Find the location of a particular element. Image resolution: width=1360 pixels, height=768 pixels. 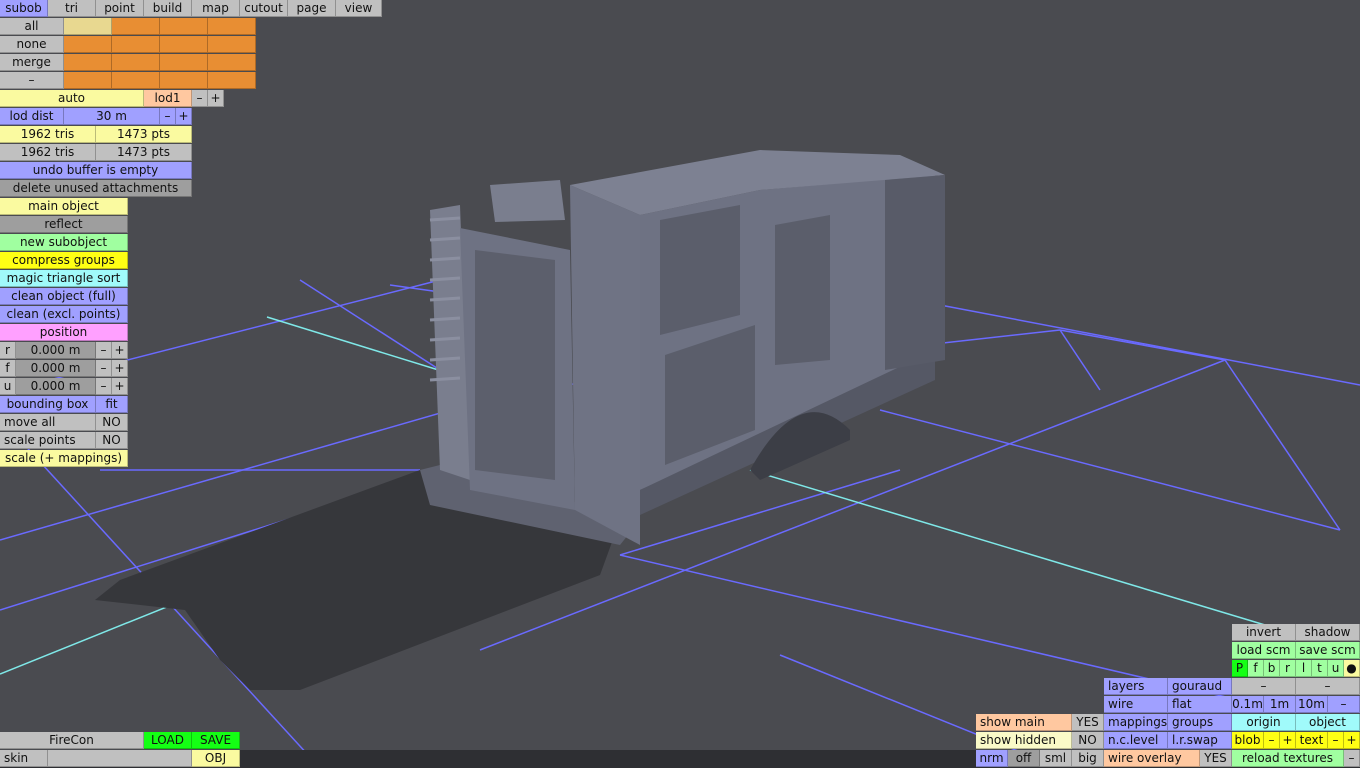

lod-auto-button: auto is located at coordinates (72, 98).